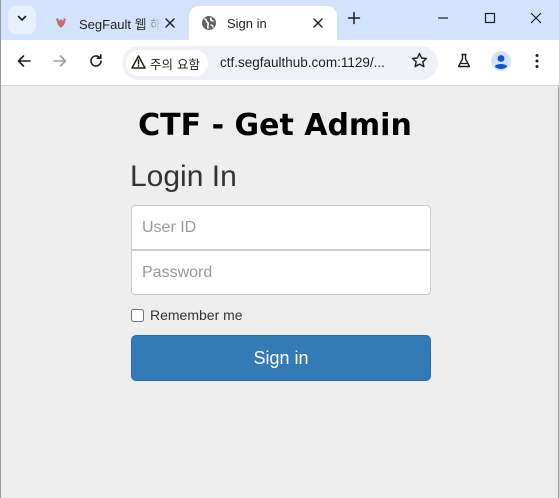  I want to click on back-button, so click(24, 63).